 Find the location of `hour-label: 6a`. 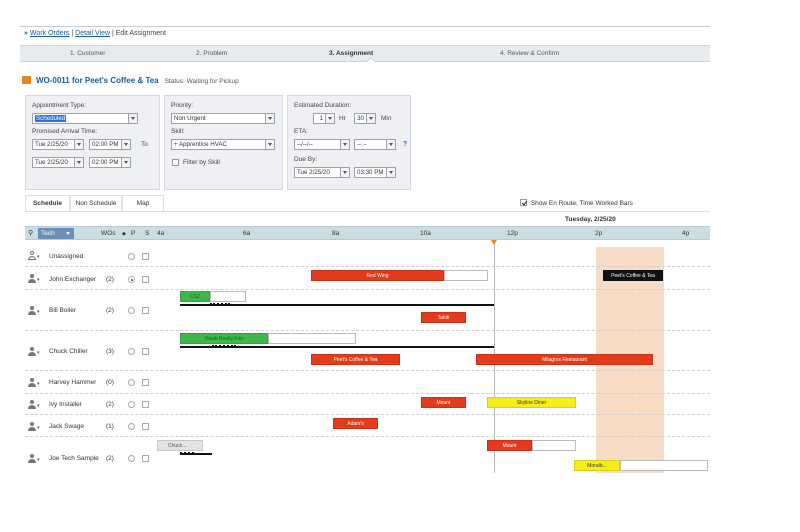

hour-label: 6a is located at coordinates (247, 233).